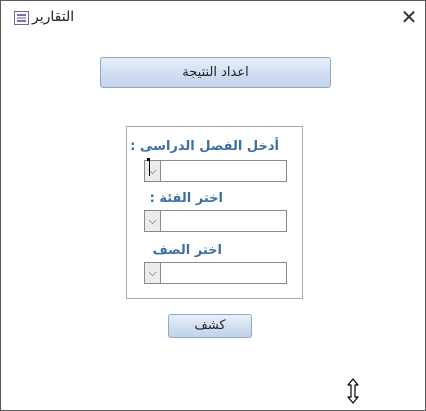 This screenshot has height=411, width=426. What do you see at coordinates (215, 171) in the screenshot?
I see `semester-combobox: ⌵` at bounding box center [215, 171].